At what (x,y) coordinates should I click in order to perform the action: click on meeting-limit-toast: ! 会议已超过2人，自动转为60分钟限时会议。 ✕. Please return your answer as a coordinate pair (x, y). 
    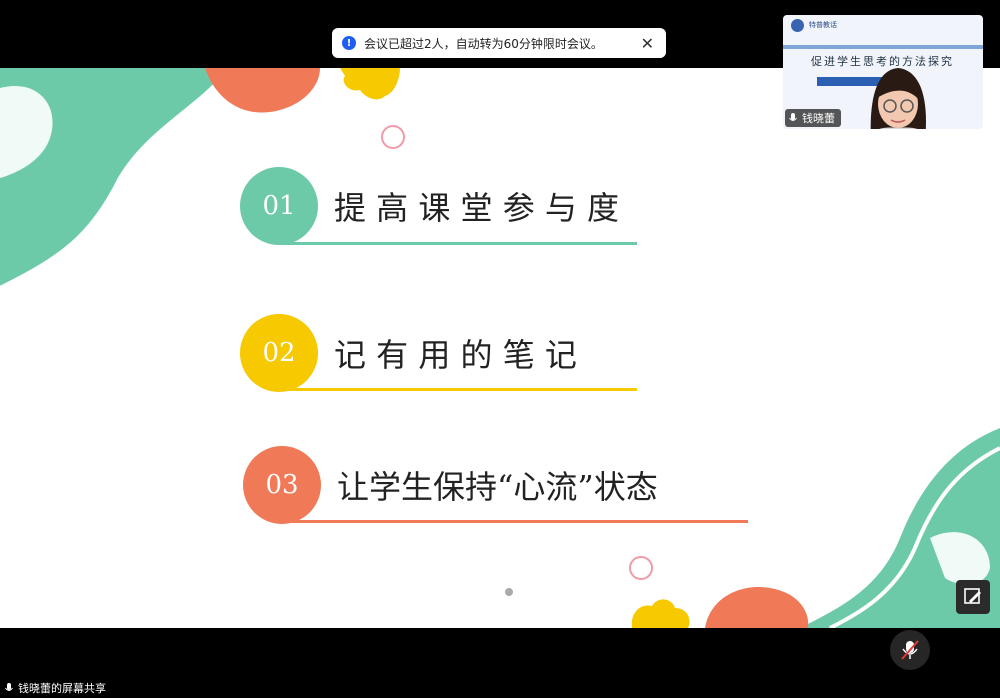
    Looking at the image, I should click on (499, 43).